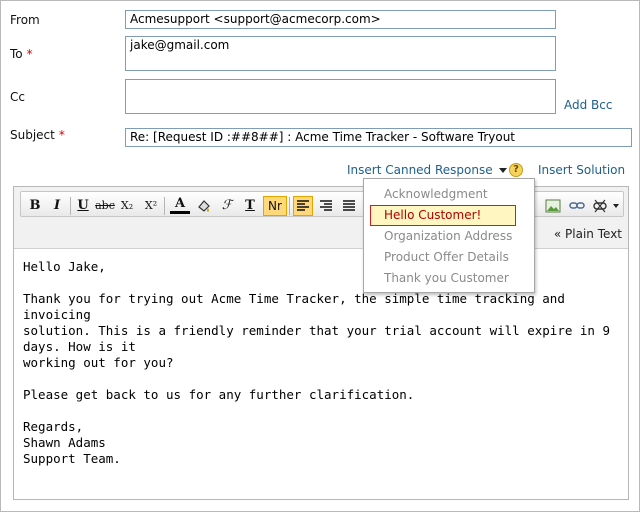 The height and width of the screenshot is (512, 640). Describe the element at coordinates (340, 19) in the screenshot. I see `from-field: Acmesupport <support@acmecorp.com>` at that location.